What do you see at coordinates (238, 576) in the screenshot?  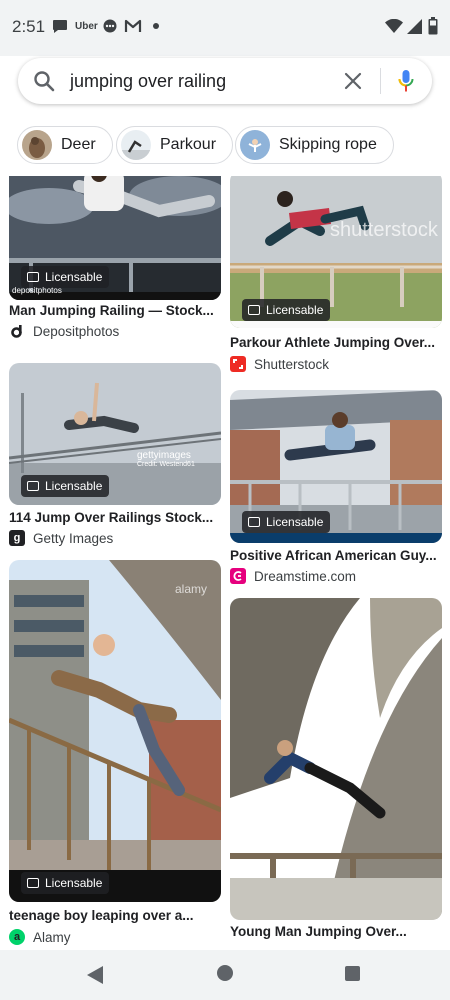 I see `dreamstime-icon` at bounding box center [238, 576].